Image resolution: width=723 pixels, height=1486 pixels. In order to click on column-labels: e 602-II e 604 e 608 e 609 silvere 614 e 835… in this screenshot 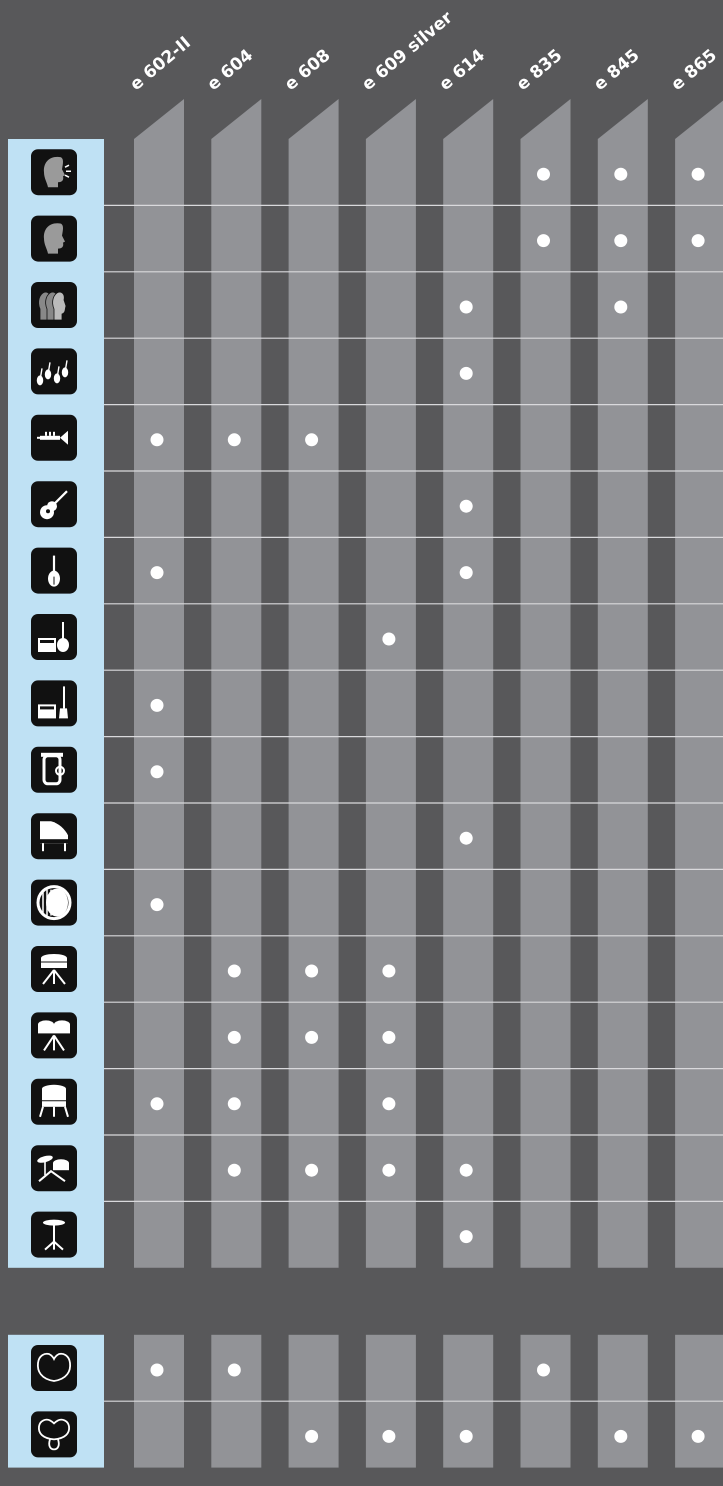, I will do `click(423, 50)`.